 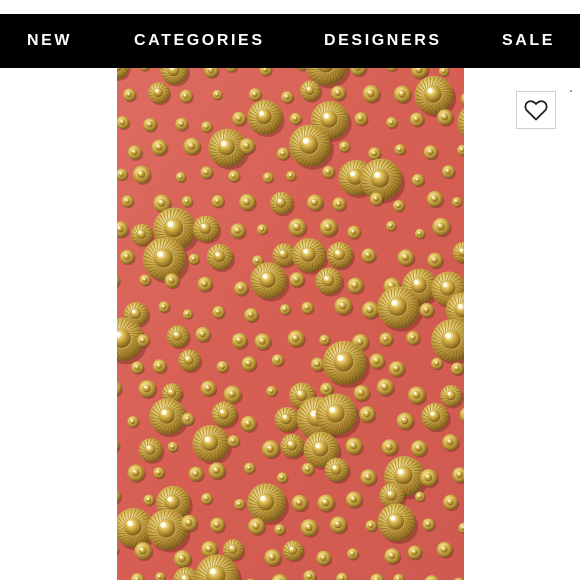 What do you see at coordinates (290, 41) in the screenshot?
I see `main-navigation: NEW CATEGORIES DESIGNERS SALE` at bounding box center [290, 41].